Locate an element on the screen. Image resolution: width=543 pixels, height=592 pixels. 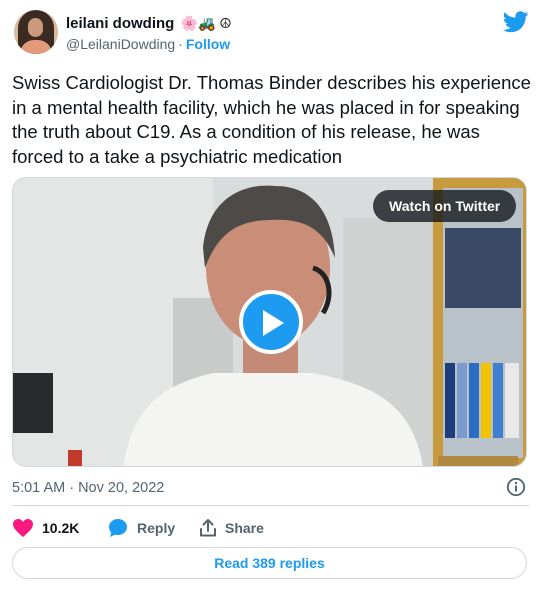
tweet-timestamp: 5:01 AM · Nov 20, 2022 is located at coordinates (88, 488).